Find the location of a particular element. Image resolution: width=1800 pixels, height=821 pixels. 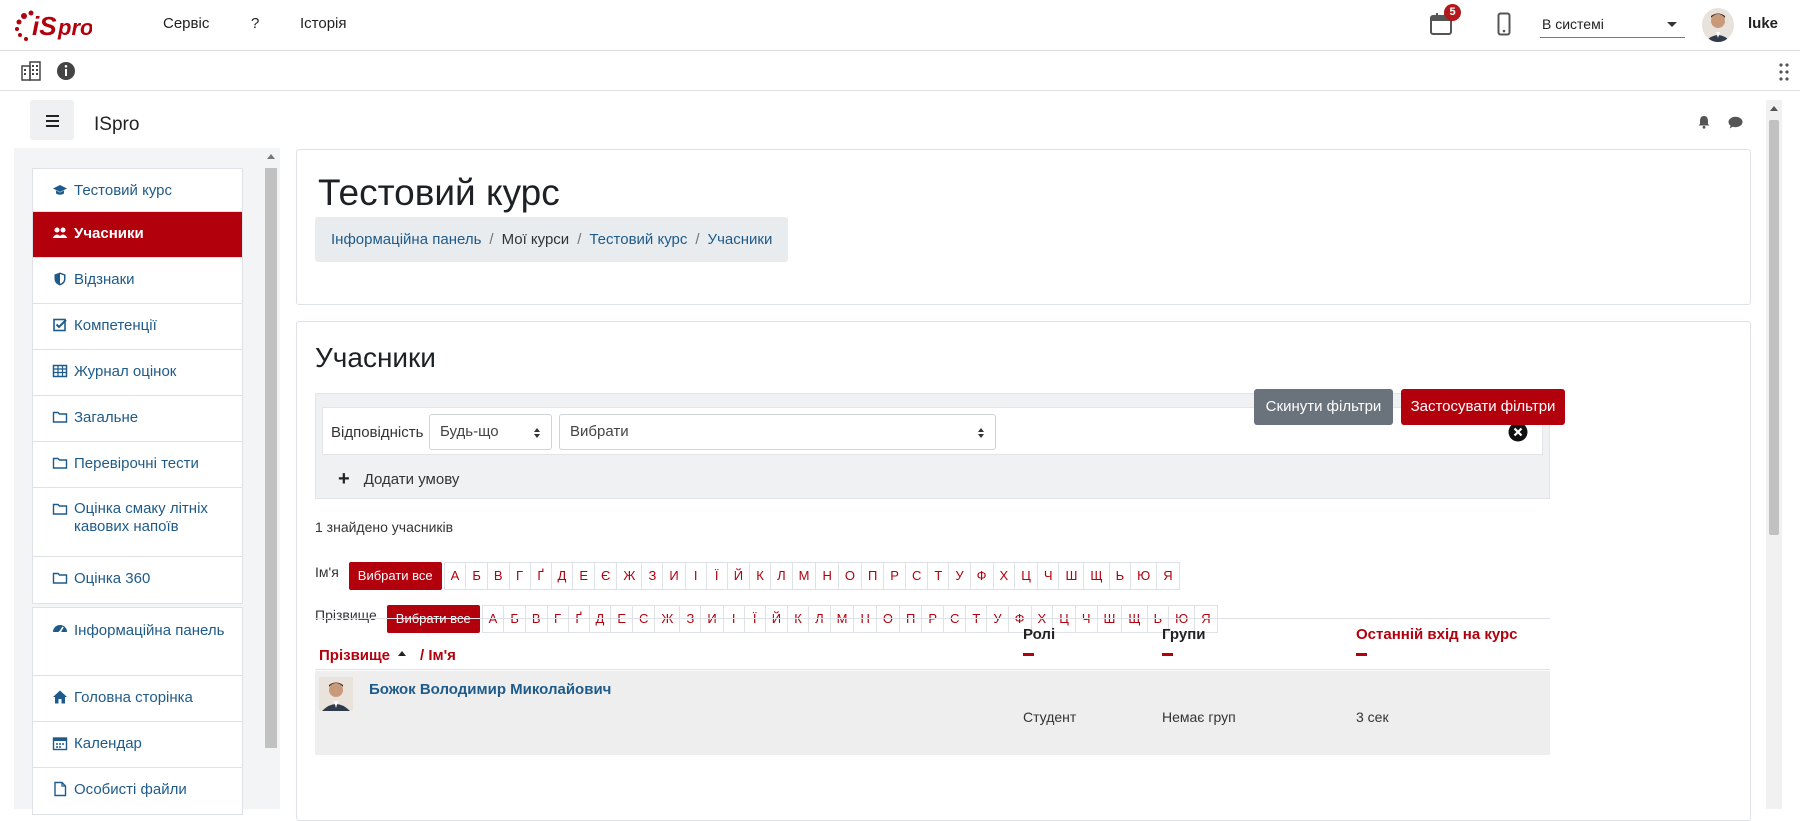

match-label: Відповідність is located at coordinates (377, 432).